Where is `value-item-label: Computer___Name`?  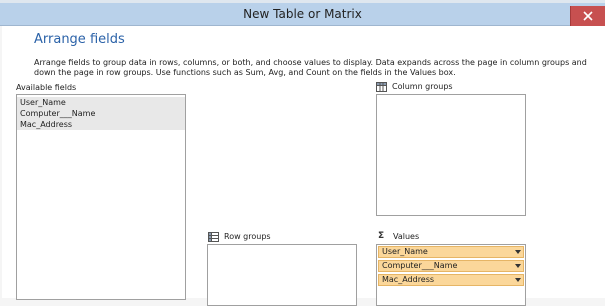 value-item-label: Computer___Name is located at coordinates (420, 265).